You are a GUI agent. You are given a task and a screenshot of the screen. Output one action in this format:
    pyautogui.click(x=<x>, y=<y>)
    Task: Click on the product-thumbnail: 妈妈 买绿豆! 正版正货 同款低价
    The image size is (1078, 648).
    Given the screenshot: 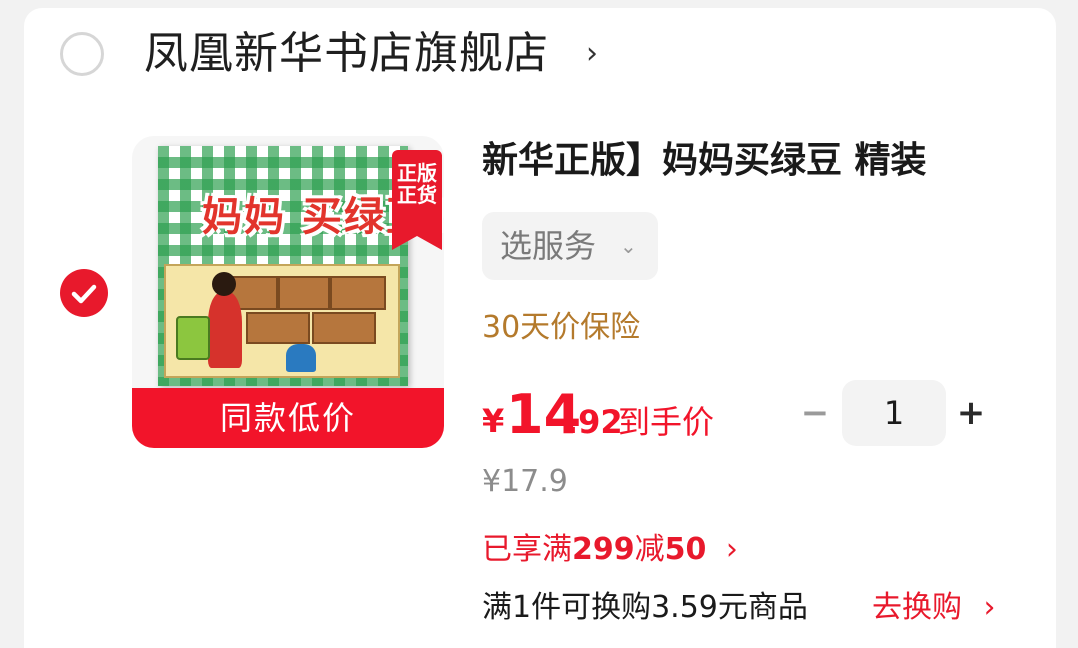 What is the action you would take?
    pyautogui.click(x=288, y=292)
    